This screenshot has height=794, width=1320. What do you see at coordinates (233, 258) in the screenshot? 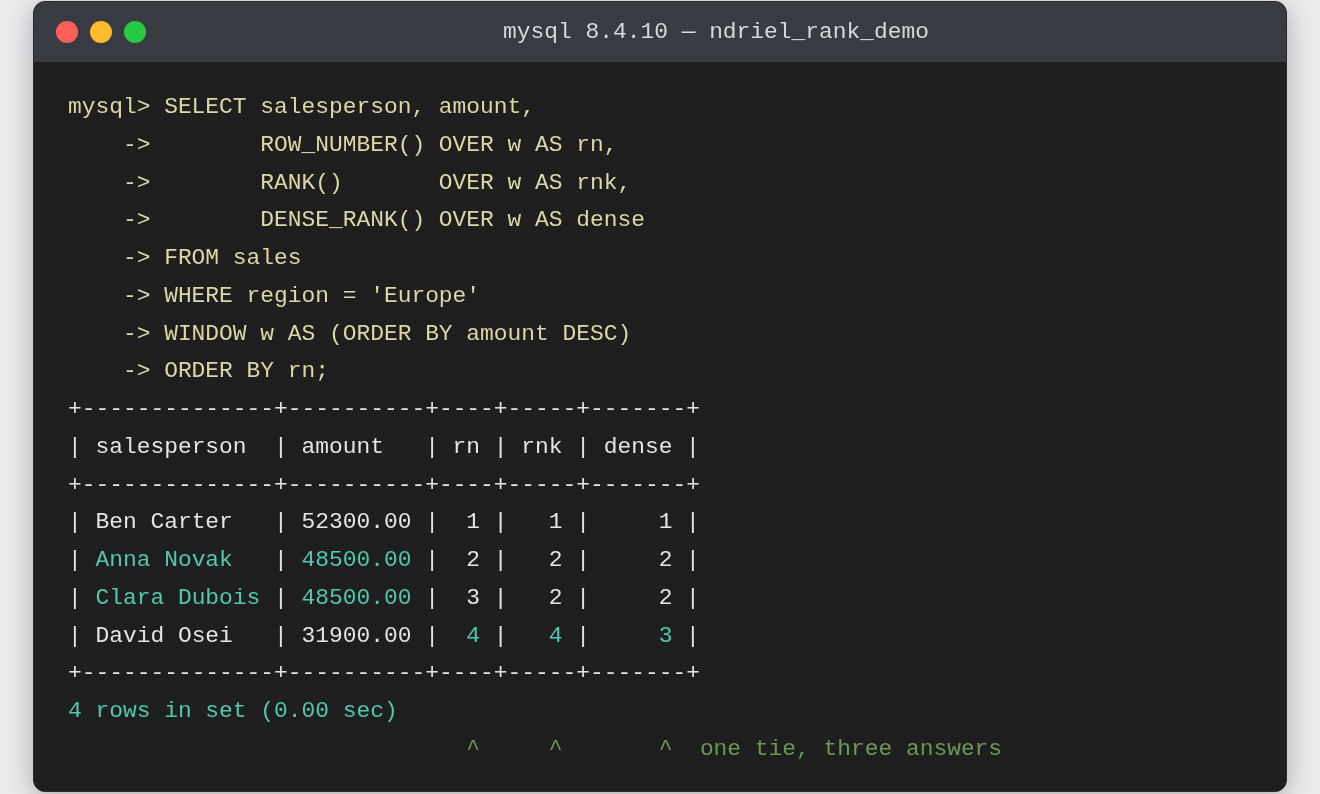
I see `sql-query-line: FROM sales` at bounding box center [233, 258].